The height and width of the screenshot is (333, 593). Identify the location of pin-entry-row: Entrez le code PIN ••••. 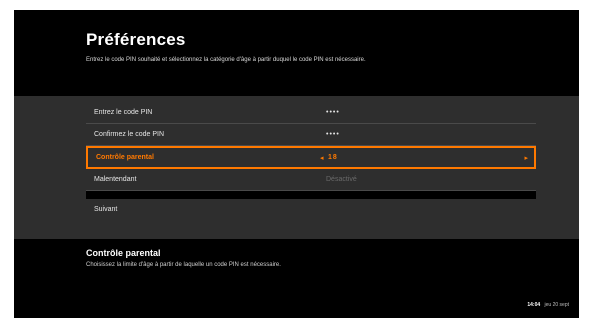
(311, 113).